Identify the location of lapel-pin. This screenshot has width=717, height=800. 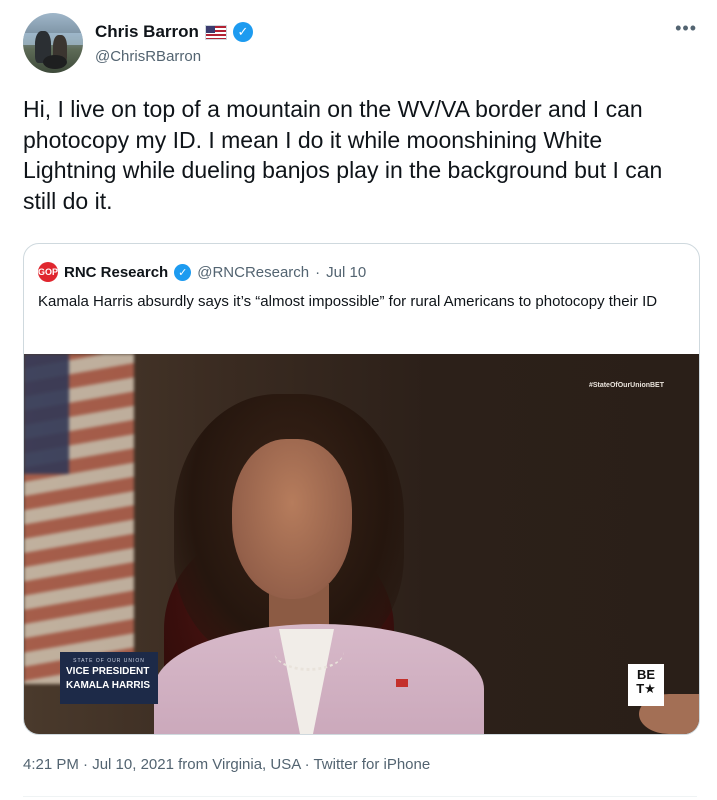
(402, 683).